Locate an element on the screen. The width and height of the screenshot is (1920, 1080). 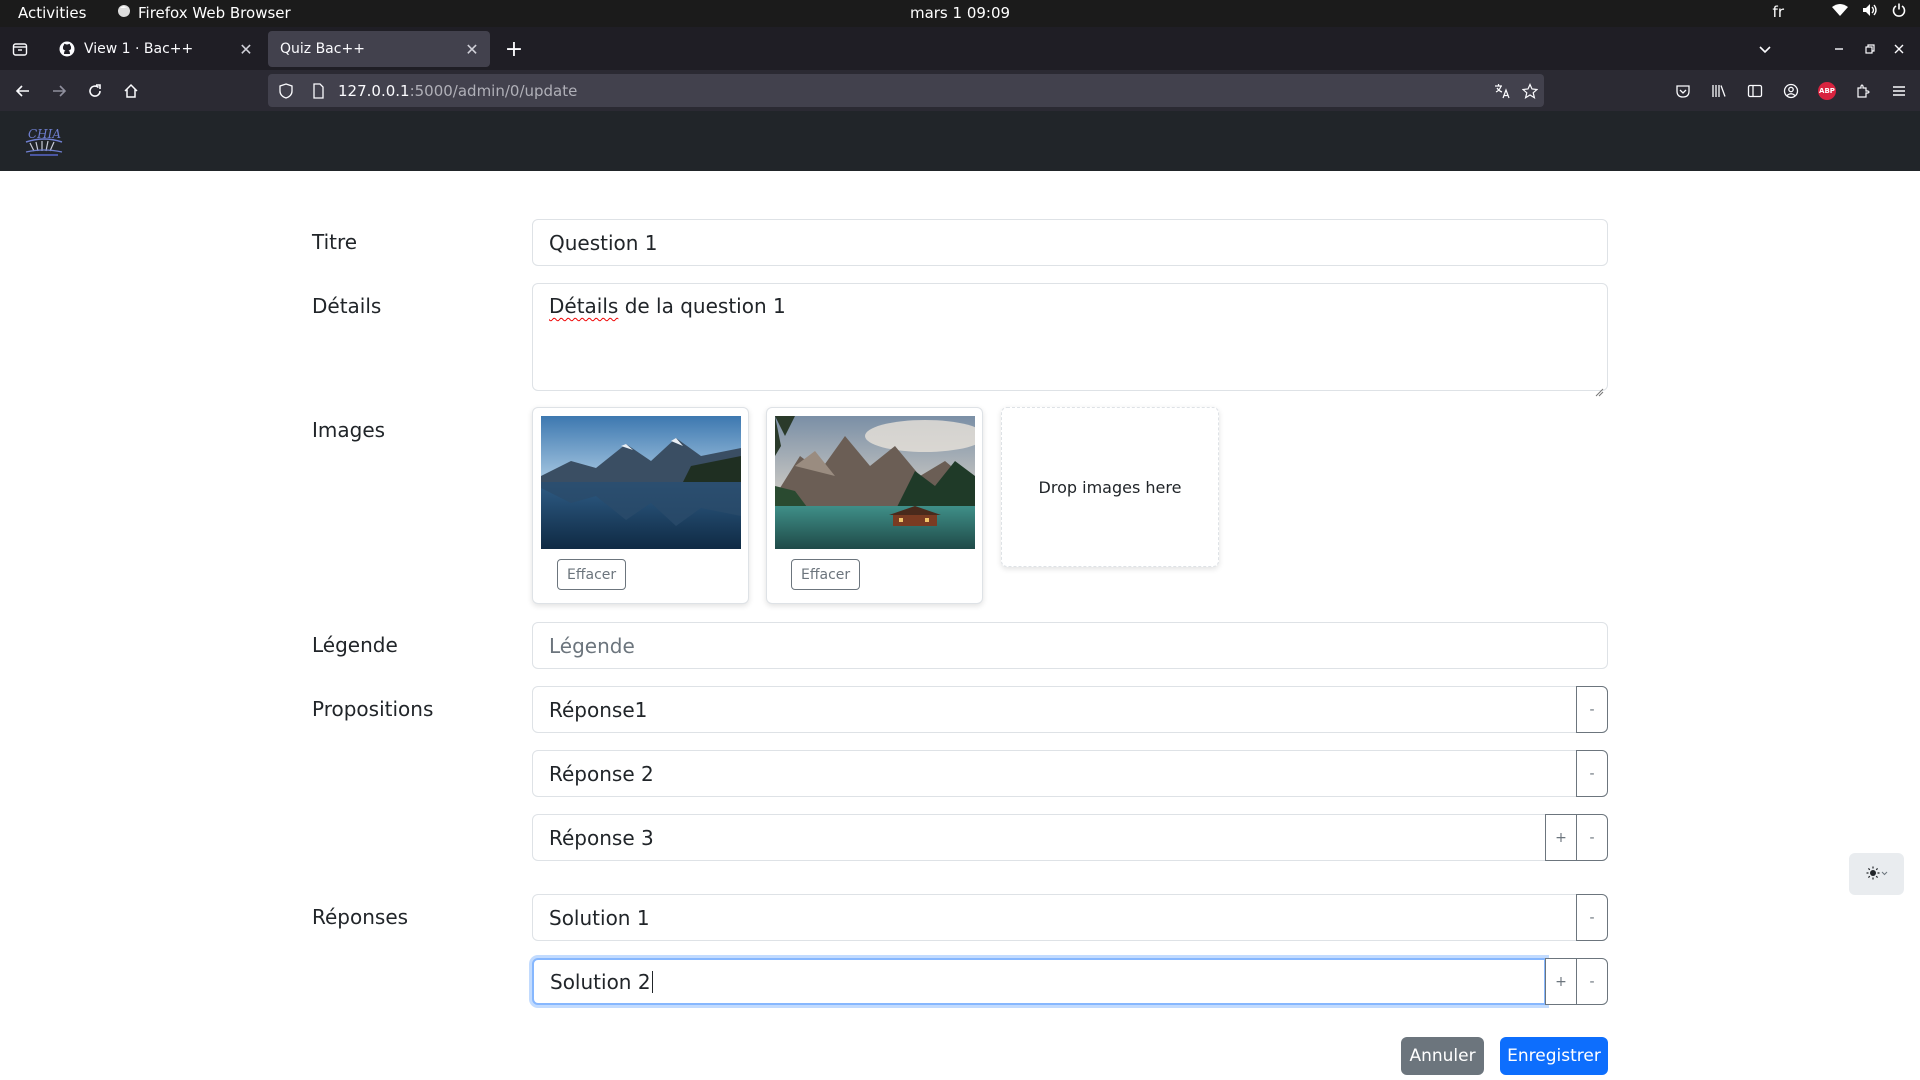
details-textarea: Détails de la question 1 is located at coordinates (1070, 340).